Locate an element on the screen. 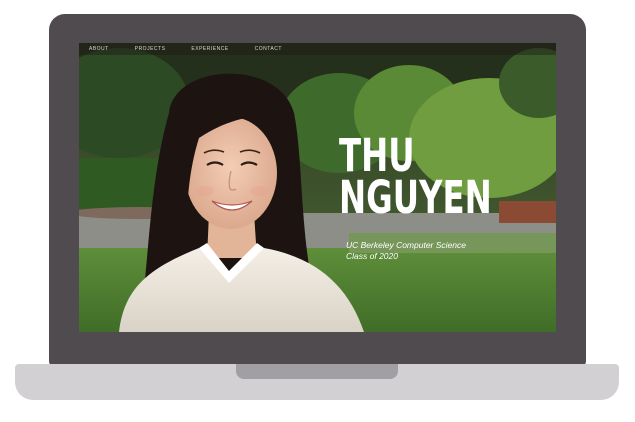 This screenshot has height=422, width=635. nav-item-experience: EXPERIENCE is located at coordinates (209, 49).